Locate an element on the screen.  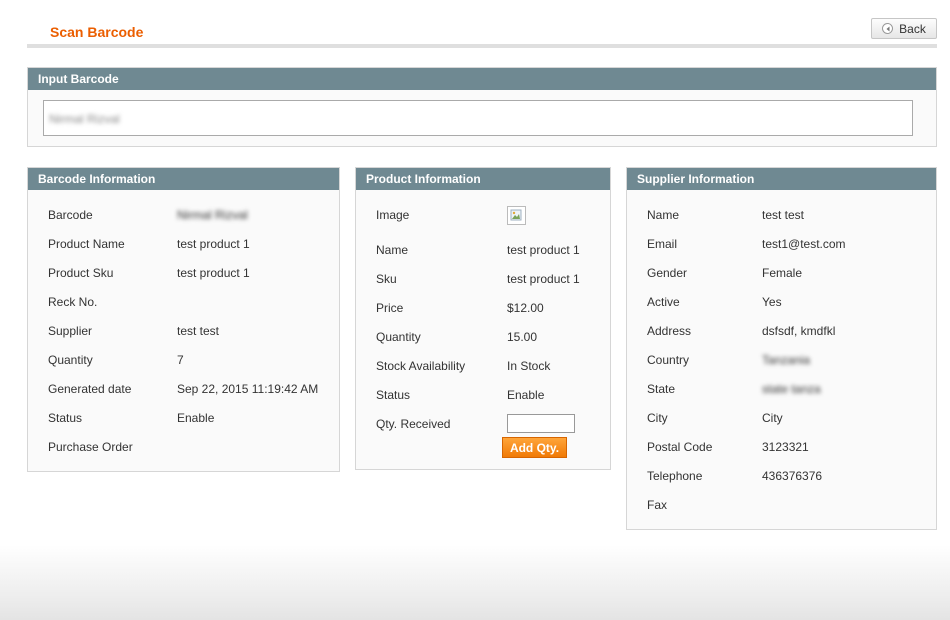
email-row: Email test1@test.com is located at coordinates (781, 246).